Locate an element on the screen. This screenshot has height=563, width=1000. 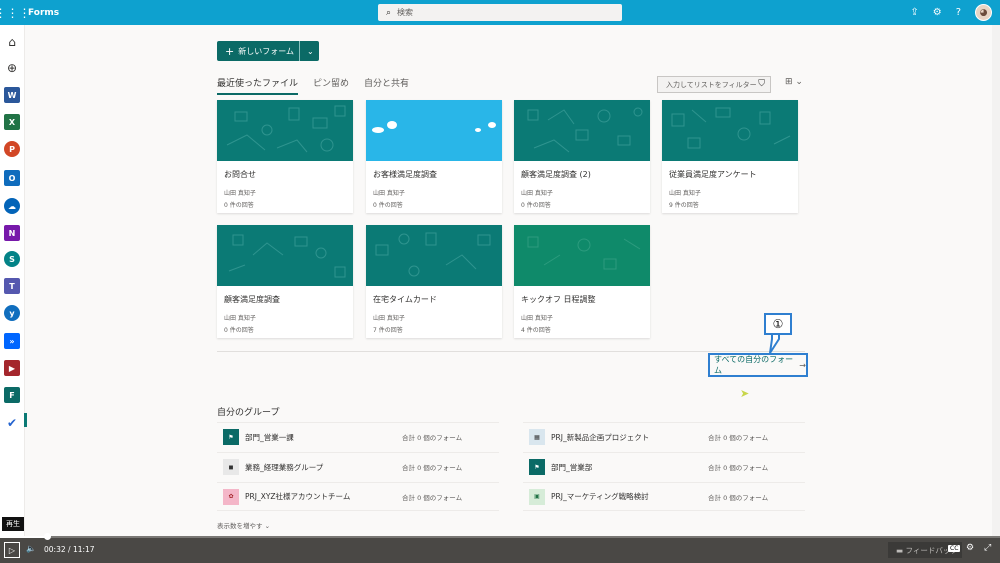
filter-icon: ⛉ is located at coordinates (761, 84).